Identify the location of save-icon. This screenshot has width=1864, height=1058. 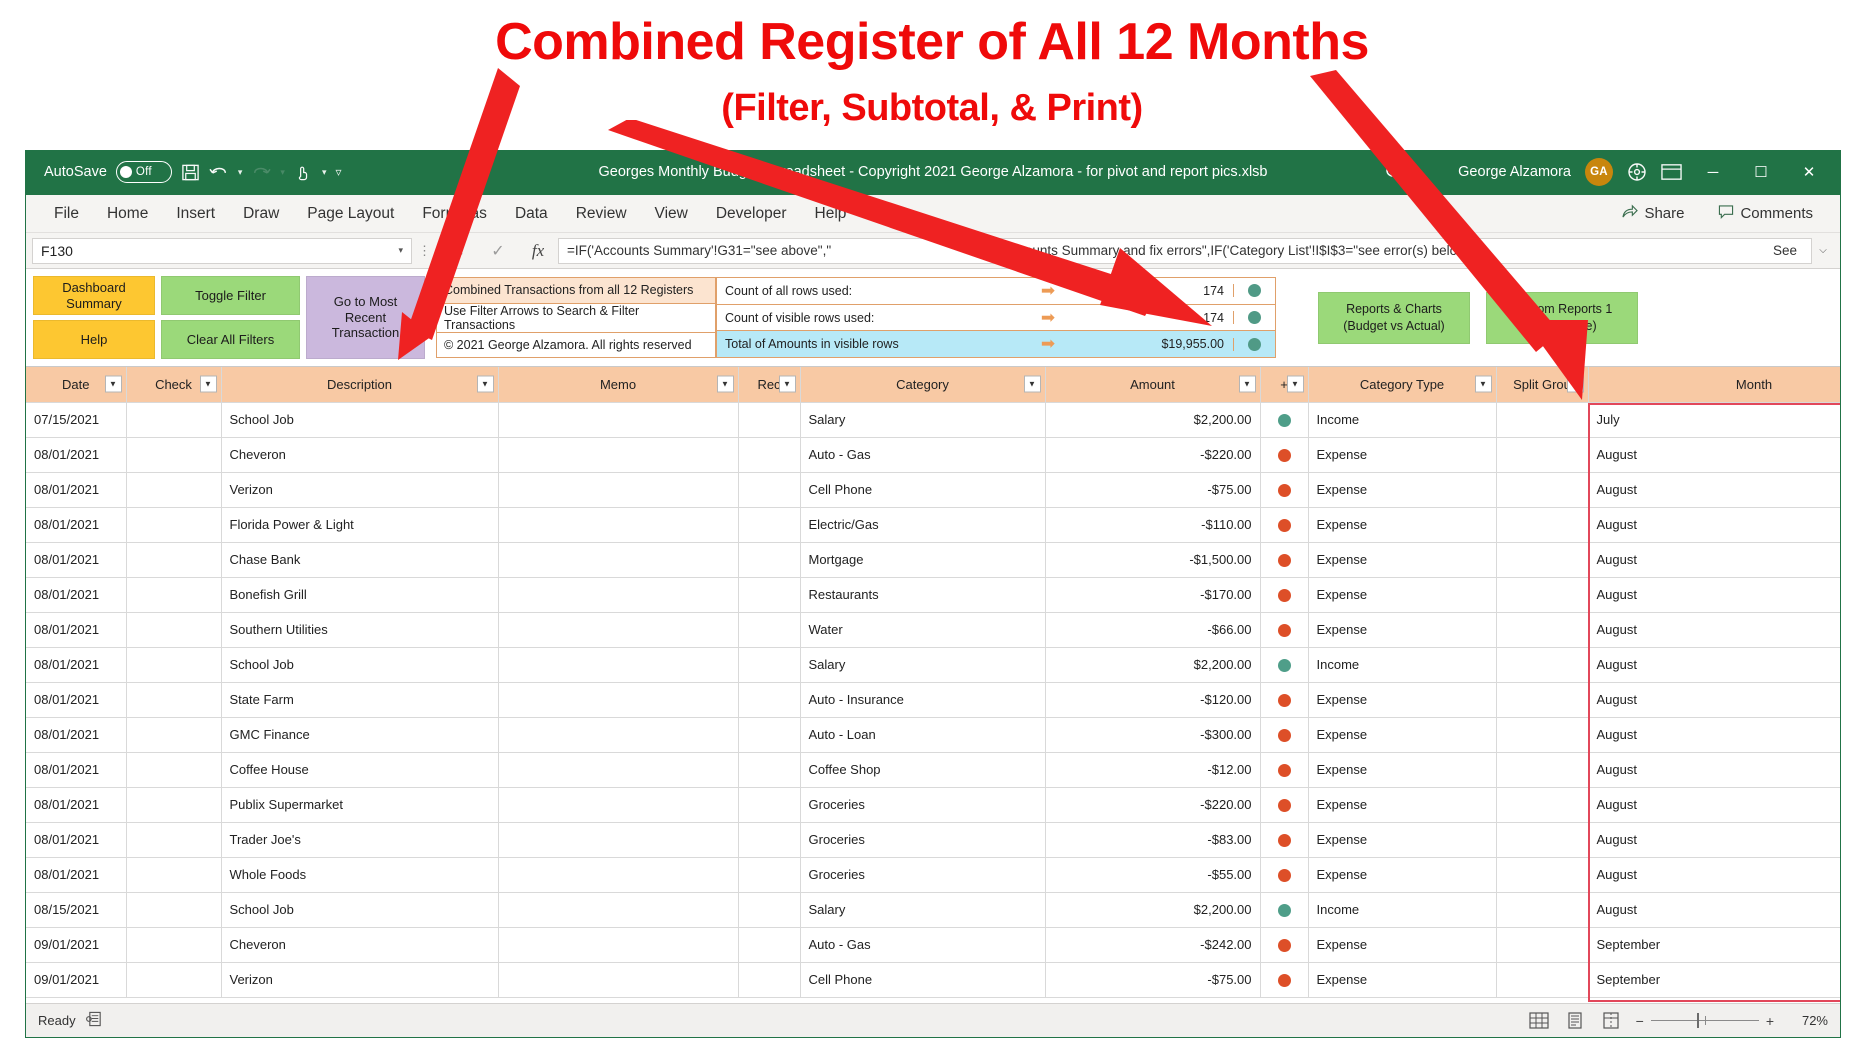
(190, 172).